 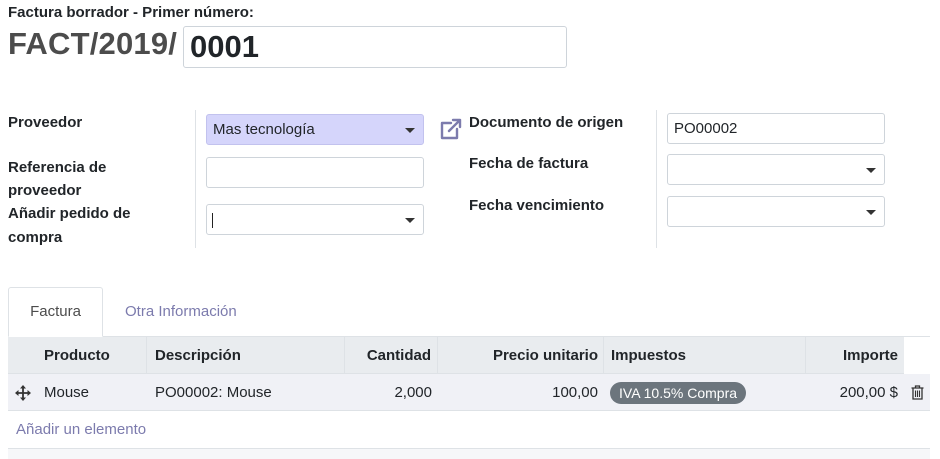 I want to click on invoice-number-prefix: FACT/2019/, so click(x=93, y=43).